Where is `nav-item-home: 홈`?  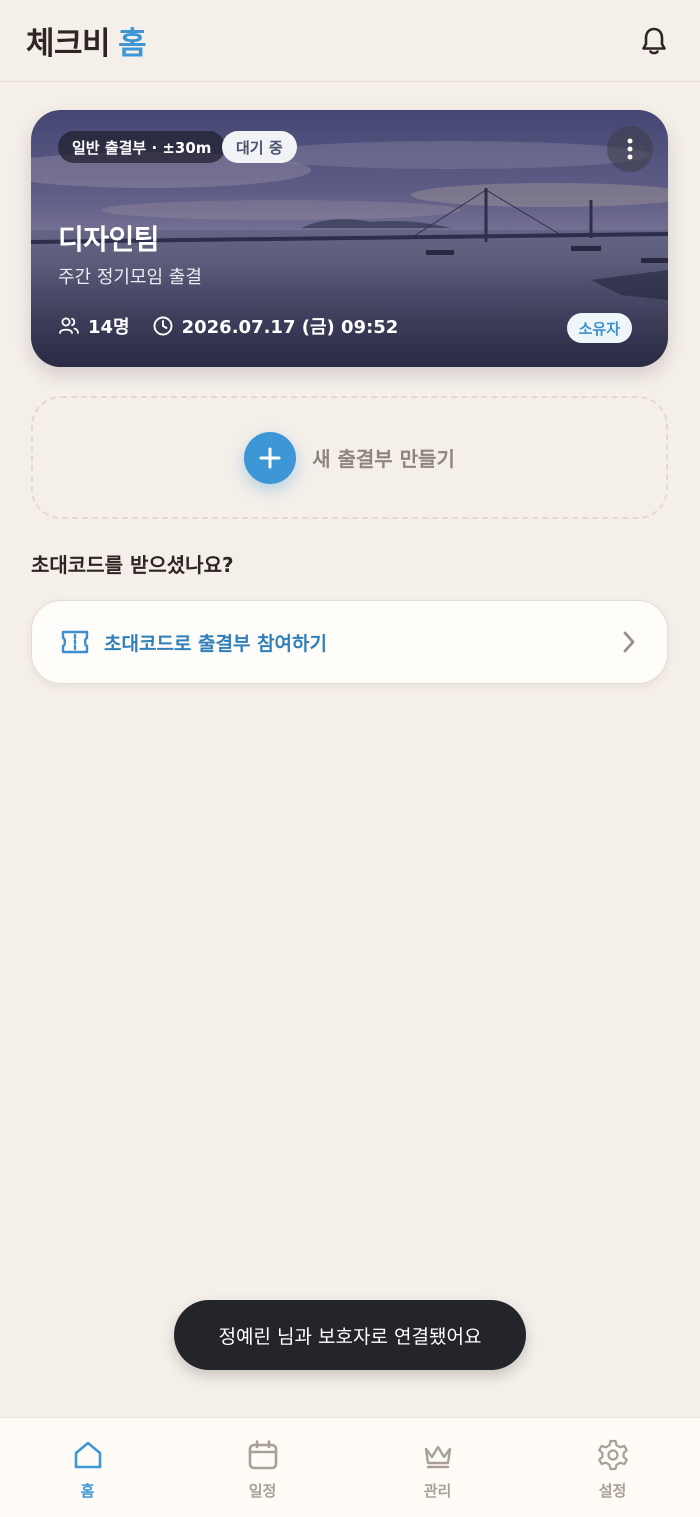
nav-item-home: 홈 is located at coordinates (87, 1467).